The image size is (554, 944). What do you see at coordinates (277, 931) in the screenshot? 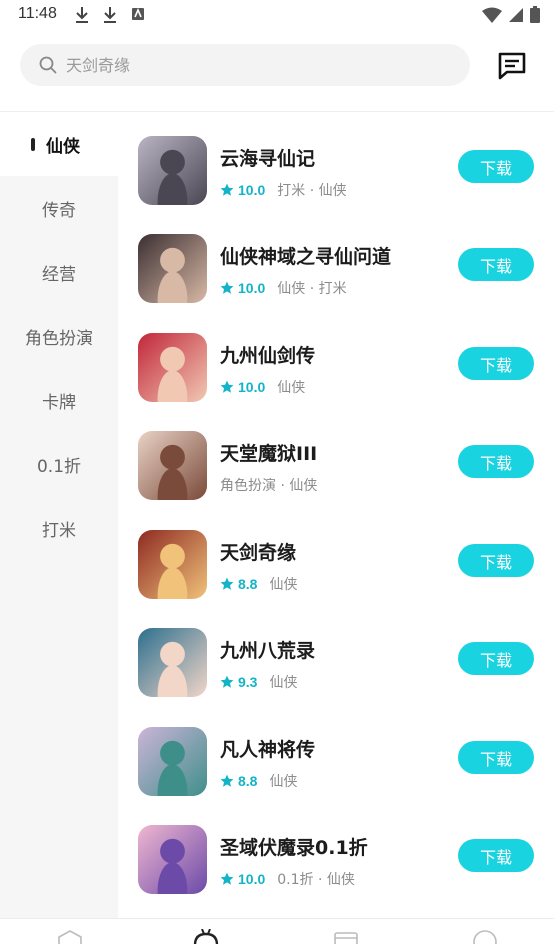
I see `bottom-nav` at bounding box center [277, 931].